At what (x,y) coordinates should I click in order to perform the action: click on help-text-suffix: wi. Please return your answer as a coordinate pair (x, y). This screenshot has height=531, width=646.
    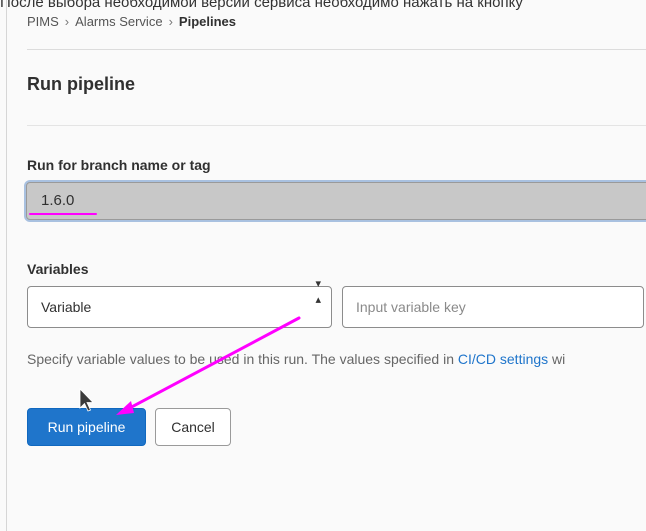
    Looking at the image, I should click on (557, 359).